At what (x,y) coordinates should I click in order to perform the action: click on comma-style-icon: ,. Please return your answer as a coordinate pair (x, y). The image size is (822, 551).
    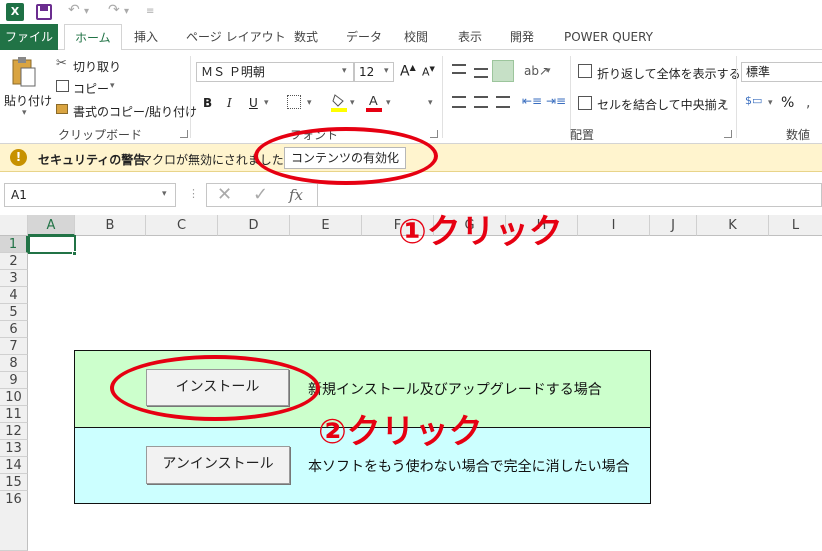
    Looking at the image, I should click on (808, 103).